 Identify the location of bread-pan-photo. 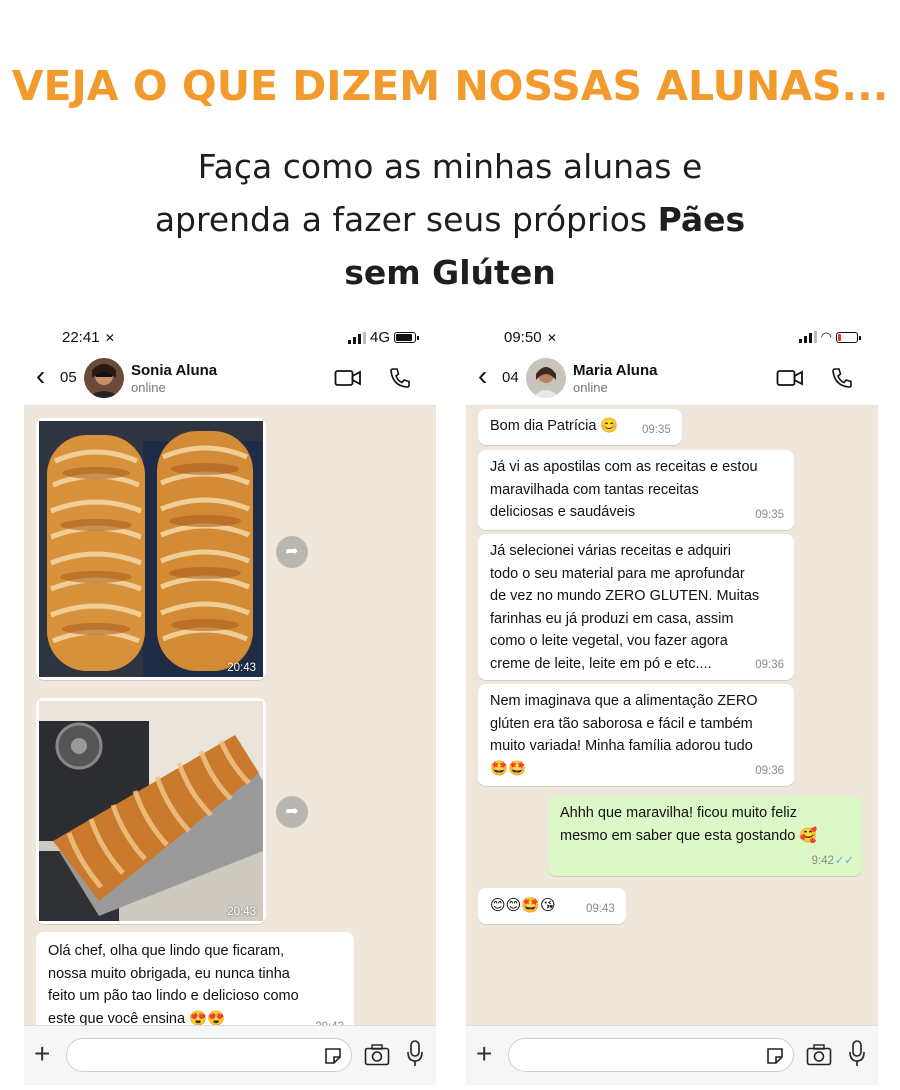
(151, 811).